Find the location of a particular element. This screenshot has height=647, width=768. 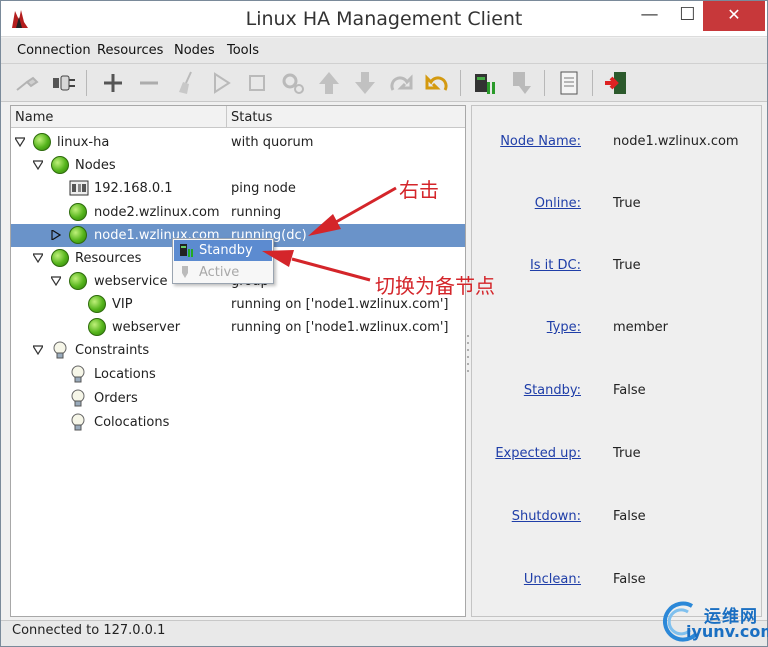

tree-row-orders: Orders is located at coordinates (238, 398).